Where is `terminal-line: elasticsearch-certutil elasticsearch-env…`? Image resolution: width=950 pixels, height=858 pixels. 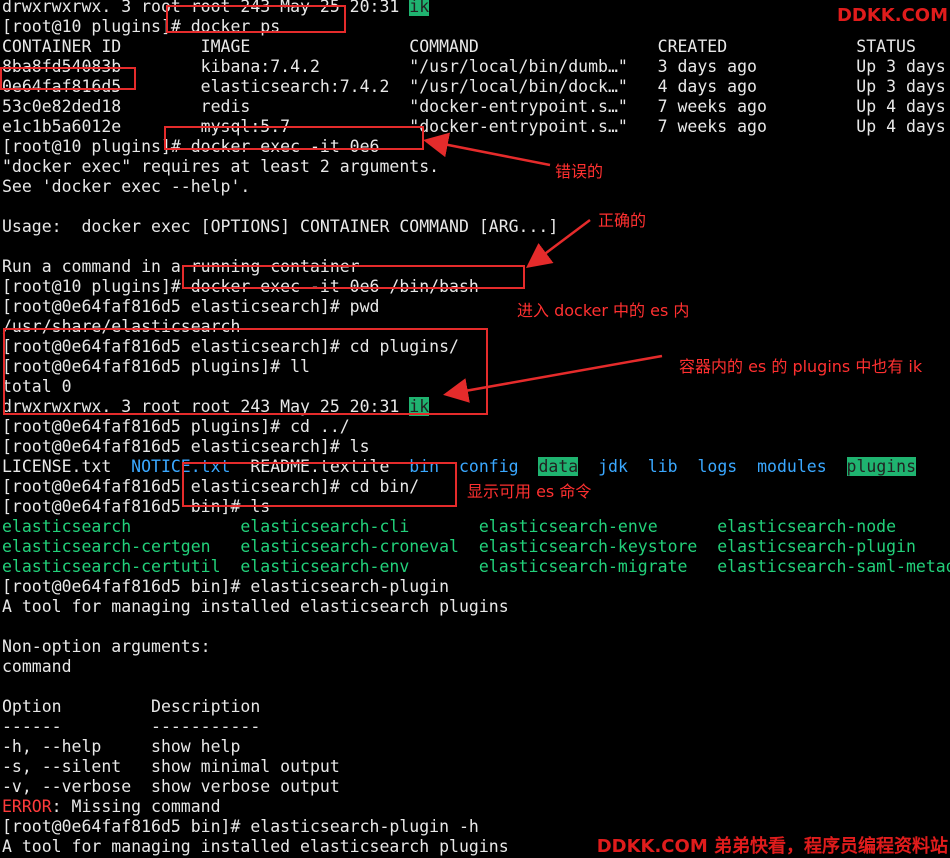 terminal-line: elasticsearch-certutil elasticsearch-env… is located at coordinates (476, 567).